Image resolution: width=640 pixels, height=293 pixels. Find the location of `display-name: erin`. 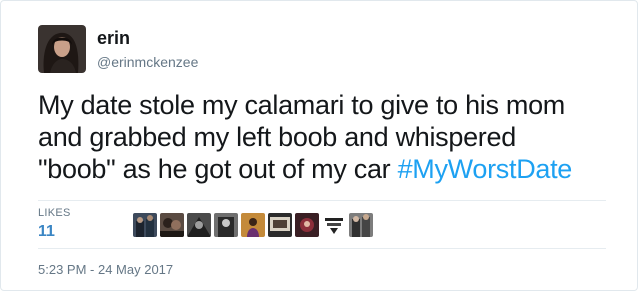

display-name: erin is located at coordinates (113, 38).